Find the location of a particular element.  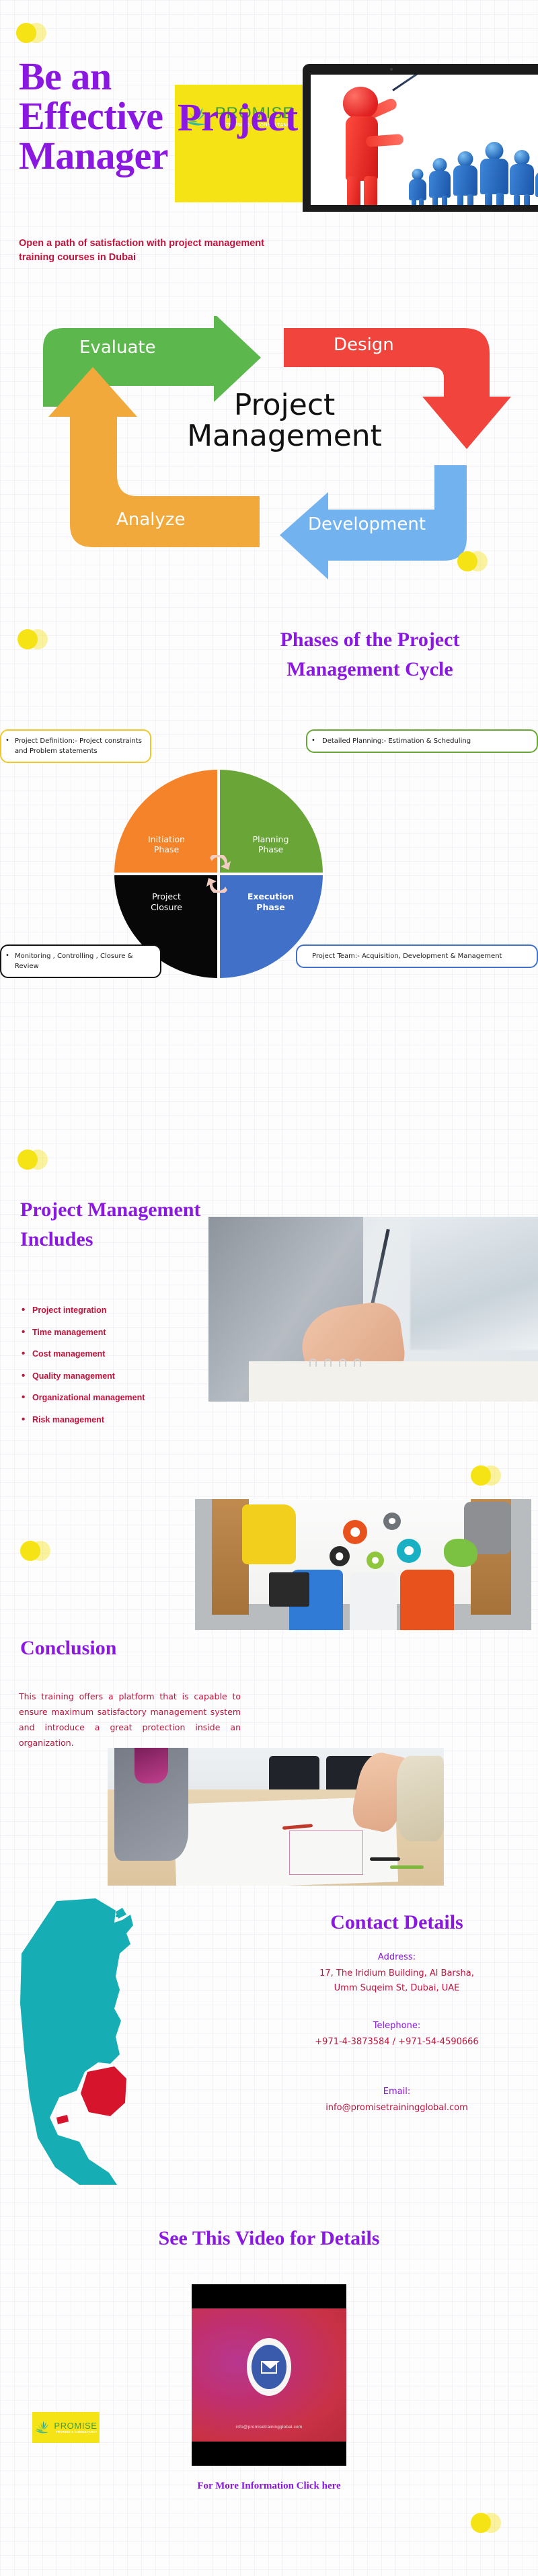

title-overlay-word: Project is located at coordinates (238, 117).